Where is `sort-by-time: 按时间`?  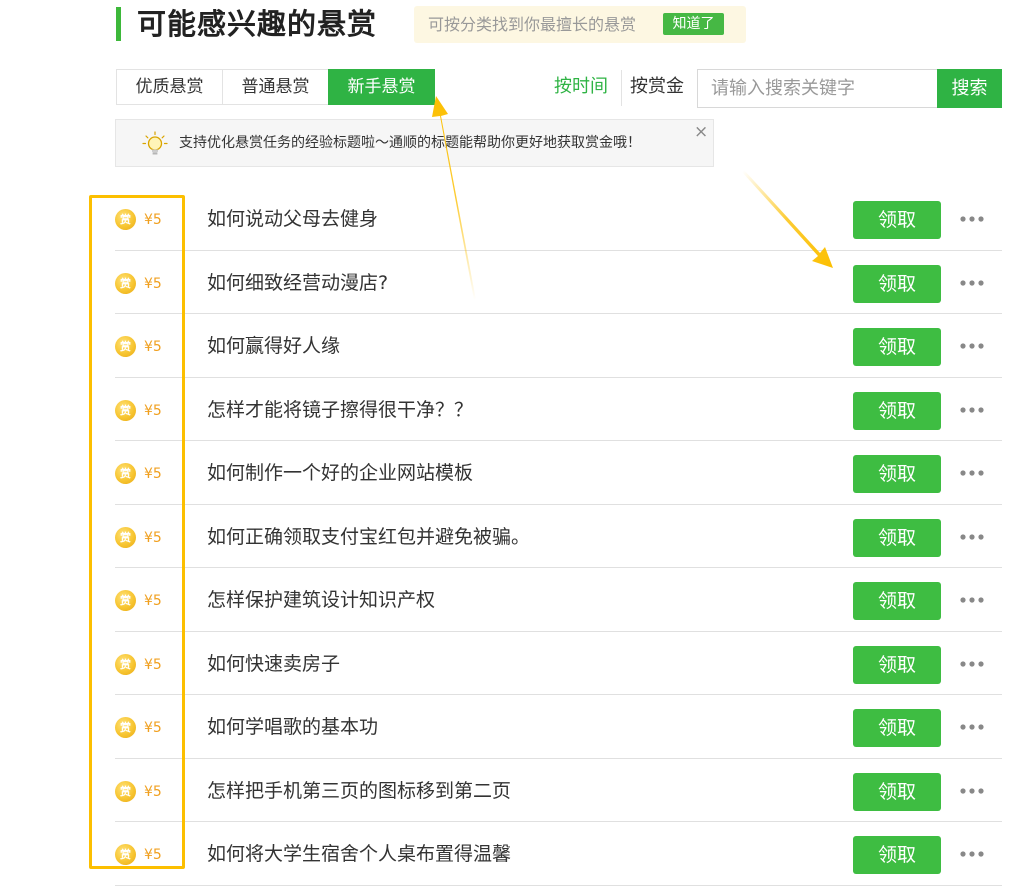
sort-by-time: 按时间 is located at coordinates (581, 87).